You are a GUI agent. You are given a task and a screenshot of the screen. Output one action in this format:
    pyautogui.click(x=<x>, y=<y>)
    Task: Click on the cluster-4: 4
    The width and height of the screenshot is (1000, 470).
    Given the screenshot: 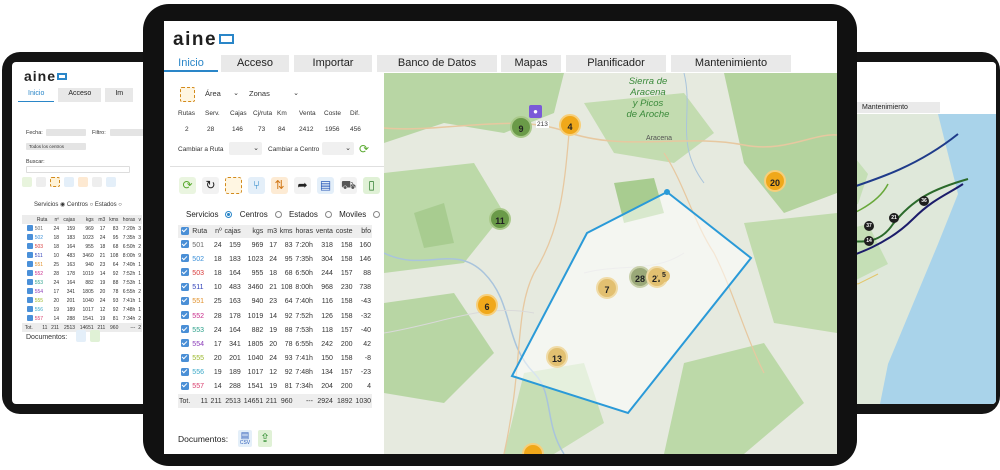 What is the action you would take?
    pyautogui.click(x=570, y=125)
    